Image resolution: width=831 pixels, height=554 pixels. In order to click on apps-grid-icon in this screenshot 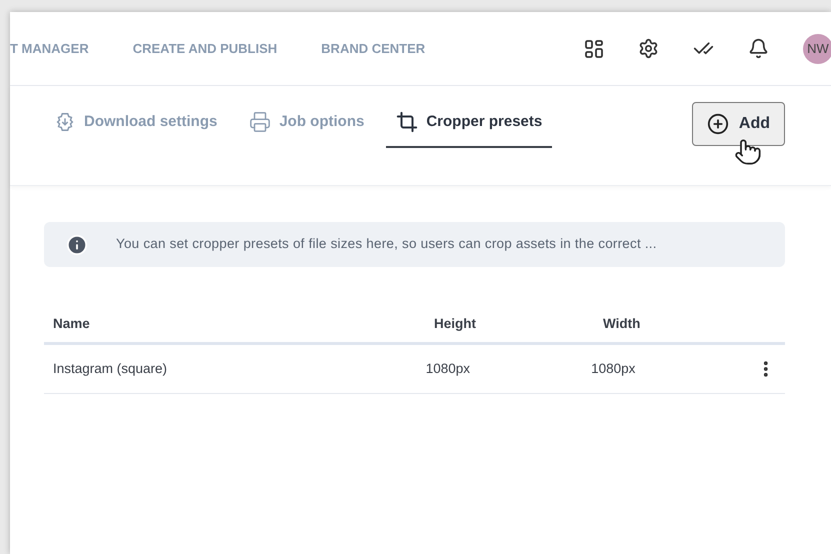, I will do `click(594, 48)`.